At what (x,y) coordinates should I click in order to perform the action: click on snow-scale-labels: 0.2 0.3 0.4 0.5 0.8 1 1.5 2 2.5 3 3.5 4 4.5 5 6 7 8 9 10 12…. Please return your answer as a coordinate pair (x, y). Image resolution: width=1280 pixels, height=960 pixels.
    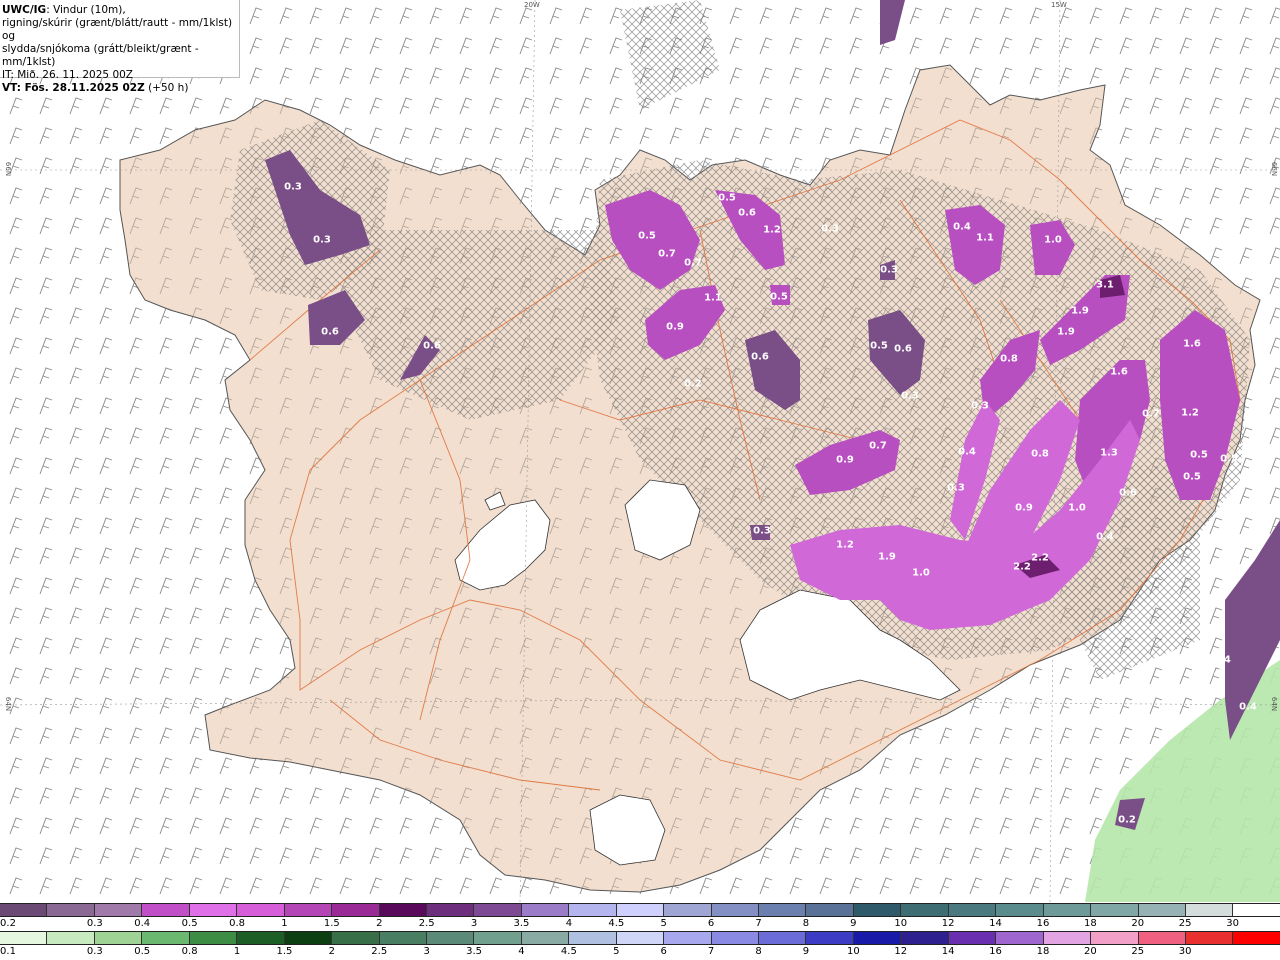
    Looking at the image, I should click on (640, 925).